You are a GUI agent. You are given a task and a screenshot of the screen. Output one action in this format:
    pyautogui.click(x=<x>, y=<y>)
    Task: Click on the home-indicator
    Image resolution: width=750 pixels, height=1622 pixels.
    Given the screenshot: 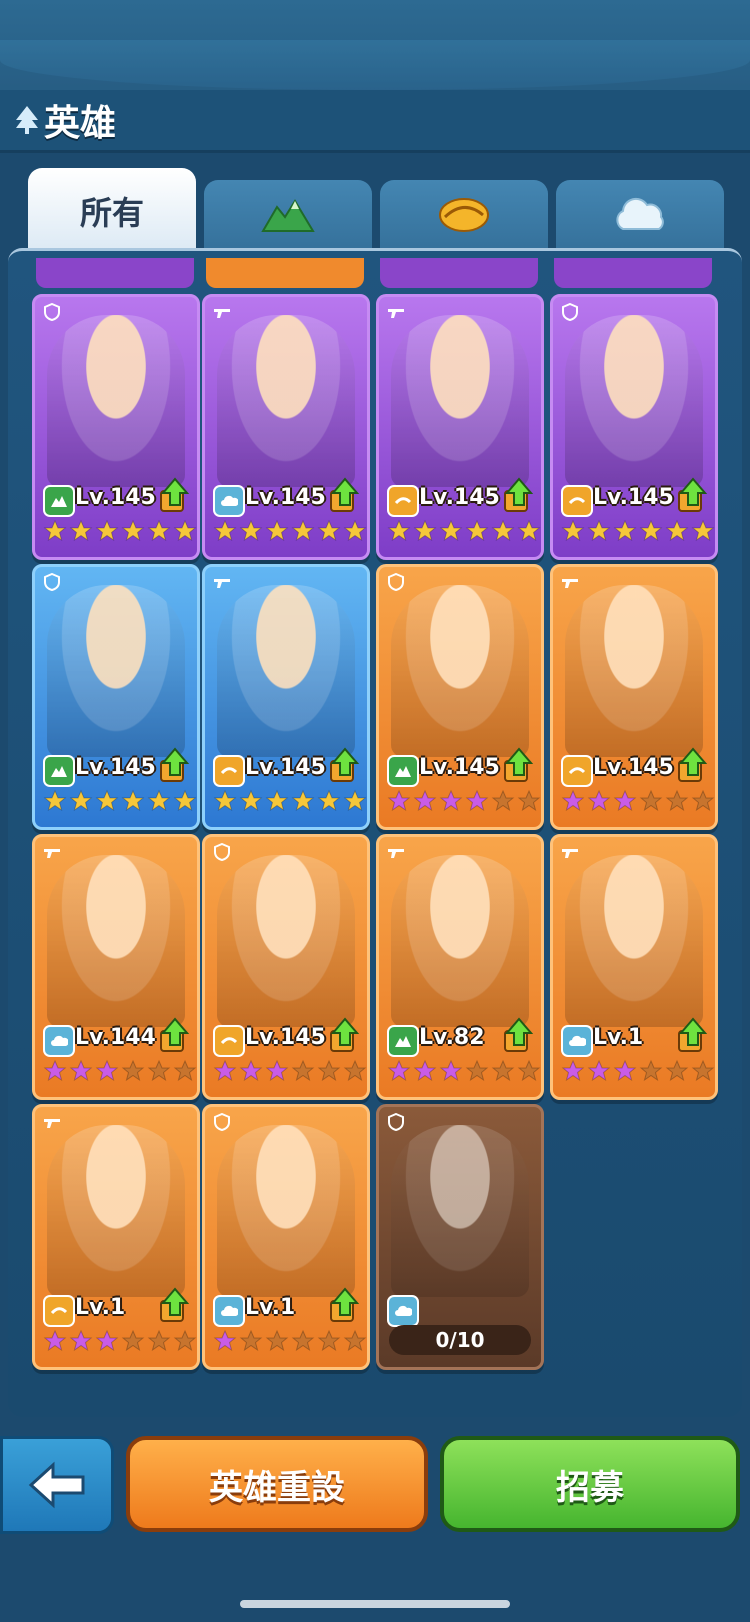 What is the action you would take?
    pyautogui.click(x=375, y=1604)
    